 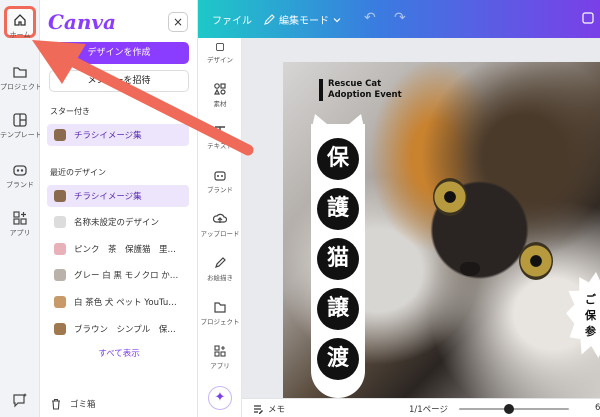 I want to click on starred-item: チラシイメージ集, so click(x=118, y=135).